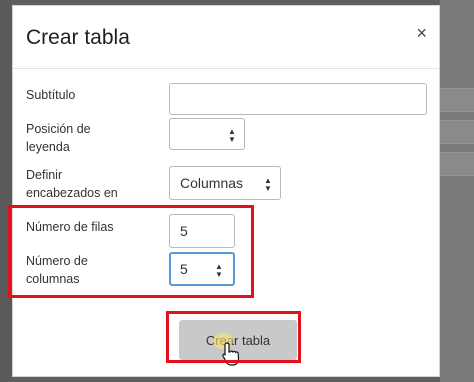 Image resolution: width=474 pixels, height=382 pixels. I want to click on background-editor-panel, so click(457, 191).